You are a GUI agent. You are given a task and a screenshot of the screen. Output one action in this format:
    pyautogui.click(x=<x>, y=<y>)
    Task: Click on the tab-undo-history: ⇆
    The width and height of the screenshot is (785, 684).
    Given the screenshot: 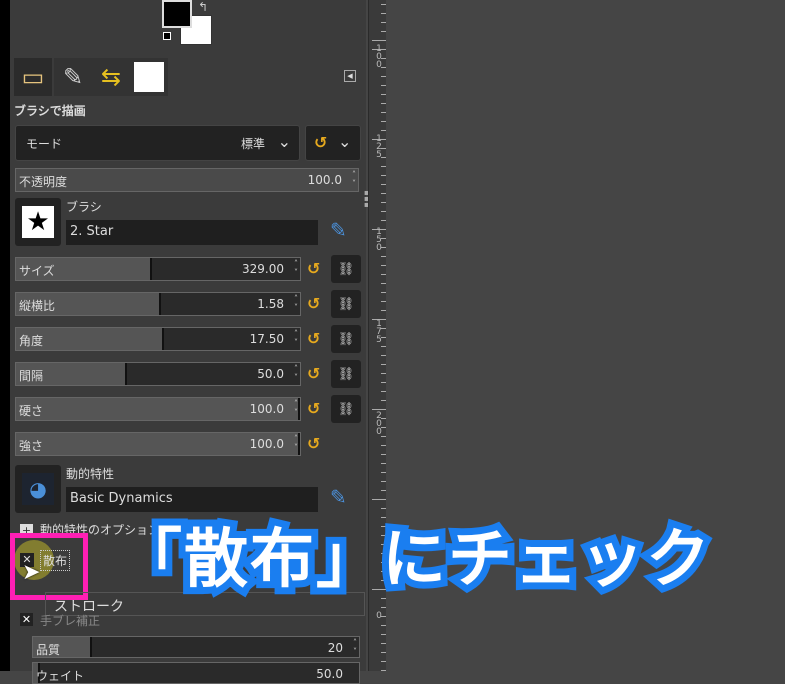 What is the action you would take?
    pyautogui.click(x=111, y=77)
    